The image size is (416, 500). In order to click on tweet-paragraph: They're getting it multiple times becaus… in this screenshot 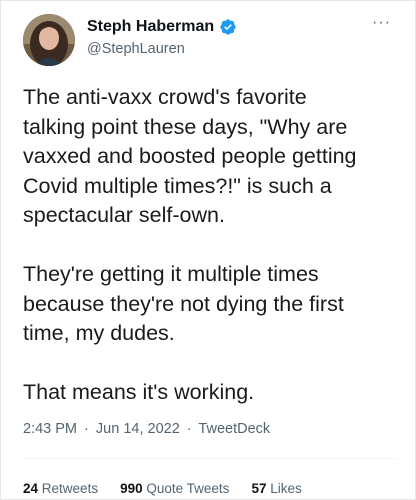, I will do `click(183, 303)`.